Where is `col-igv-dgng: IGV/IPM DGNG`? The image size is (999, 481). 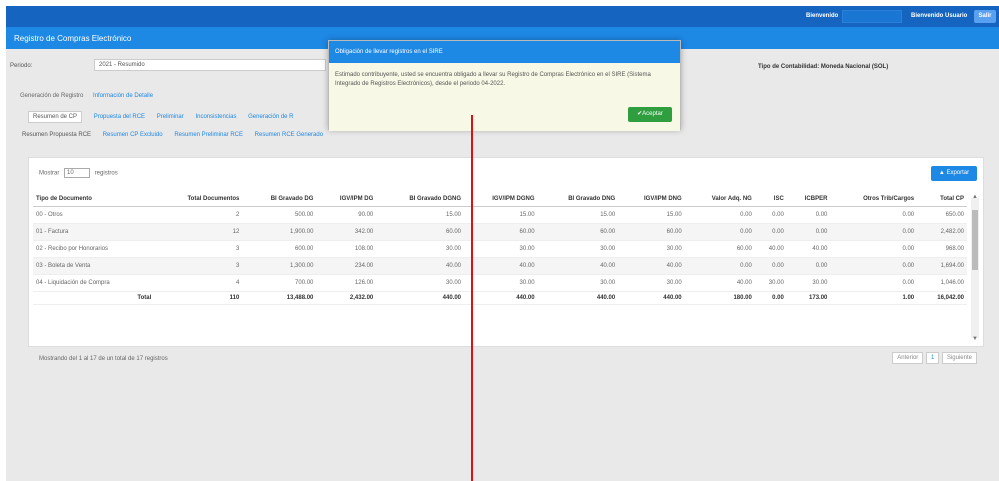 col-igv-dgng: IGV/IPM DGNG is located at coordinates (501, 199).